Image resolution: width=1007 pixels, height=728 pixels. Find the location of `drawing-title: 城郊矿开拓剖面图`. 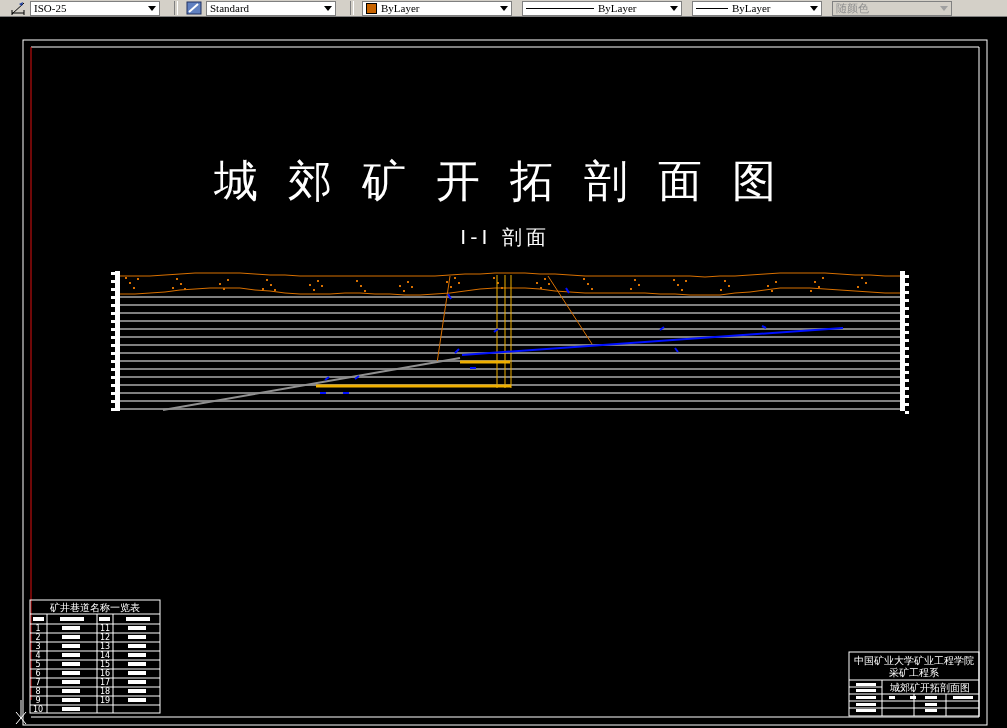

drawing-title: 城郊矿开拓剖面图 is located at coordinates (510, 180).